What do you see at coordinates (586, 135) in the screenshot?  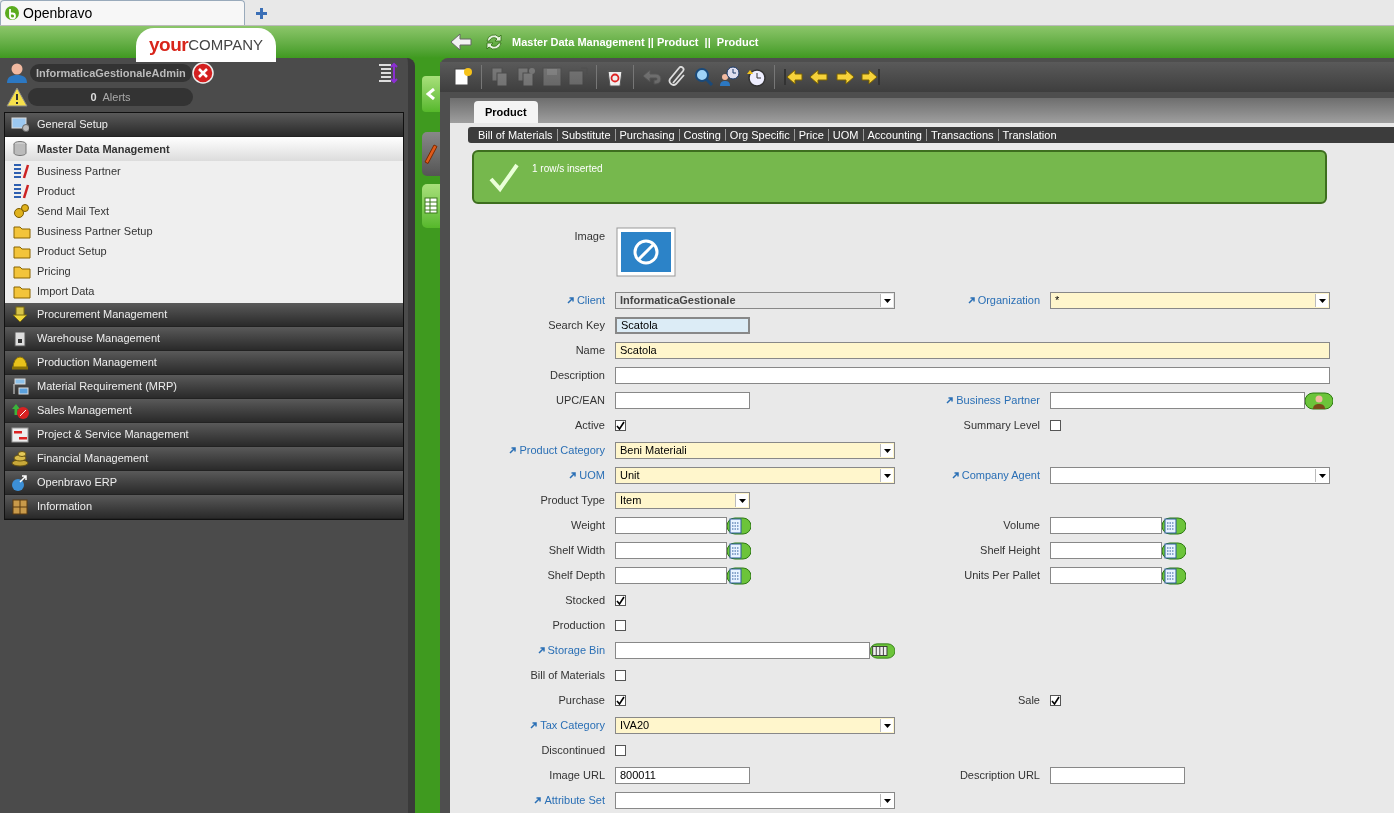 I see `subtab: Substitute` at bounding box center [586, 135].